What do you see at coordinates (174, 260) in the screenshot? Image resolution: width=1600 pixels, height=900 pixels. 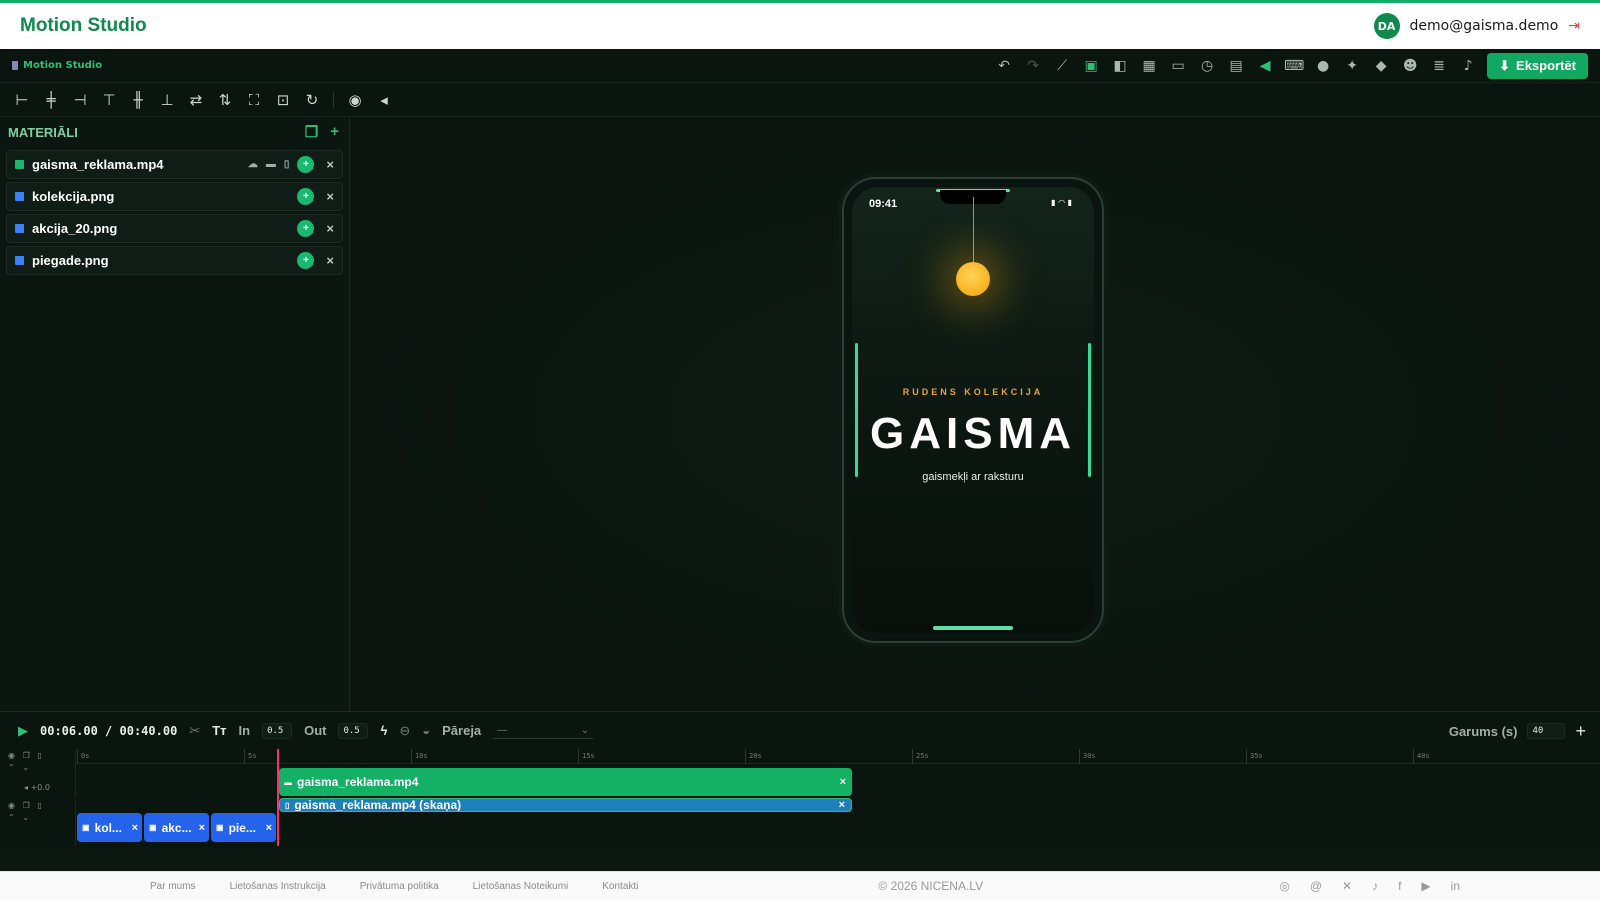 I see `material-item: piegade.png + ×` at bounding box center [174, 260].